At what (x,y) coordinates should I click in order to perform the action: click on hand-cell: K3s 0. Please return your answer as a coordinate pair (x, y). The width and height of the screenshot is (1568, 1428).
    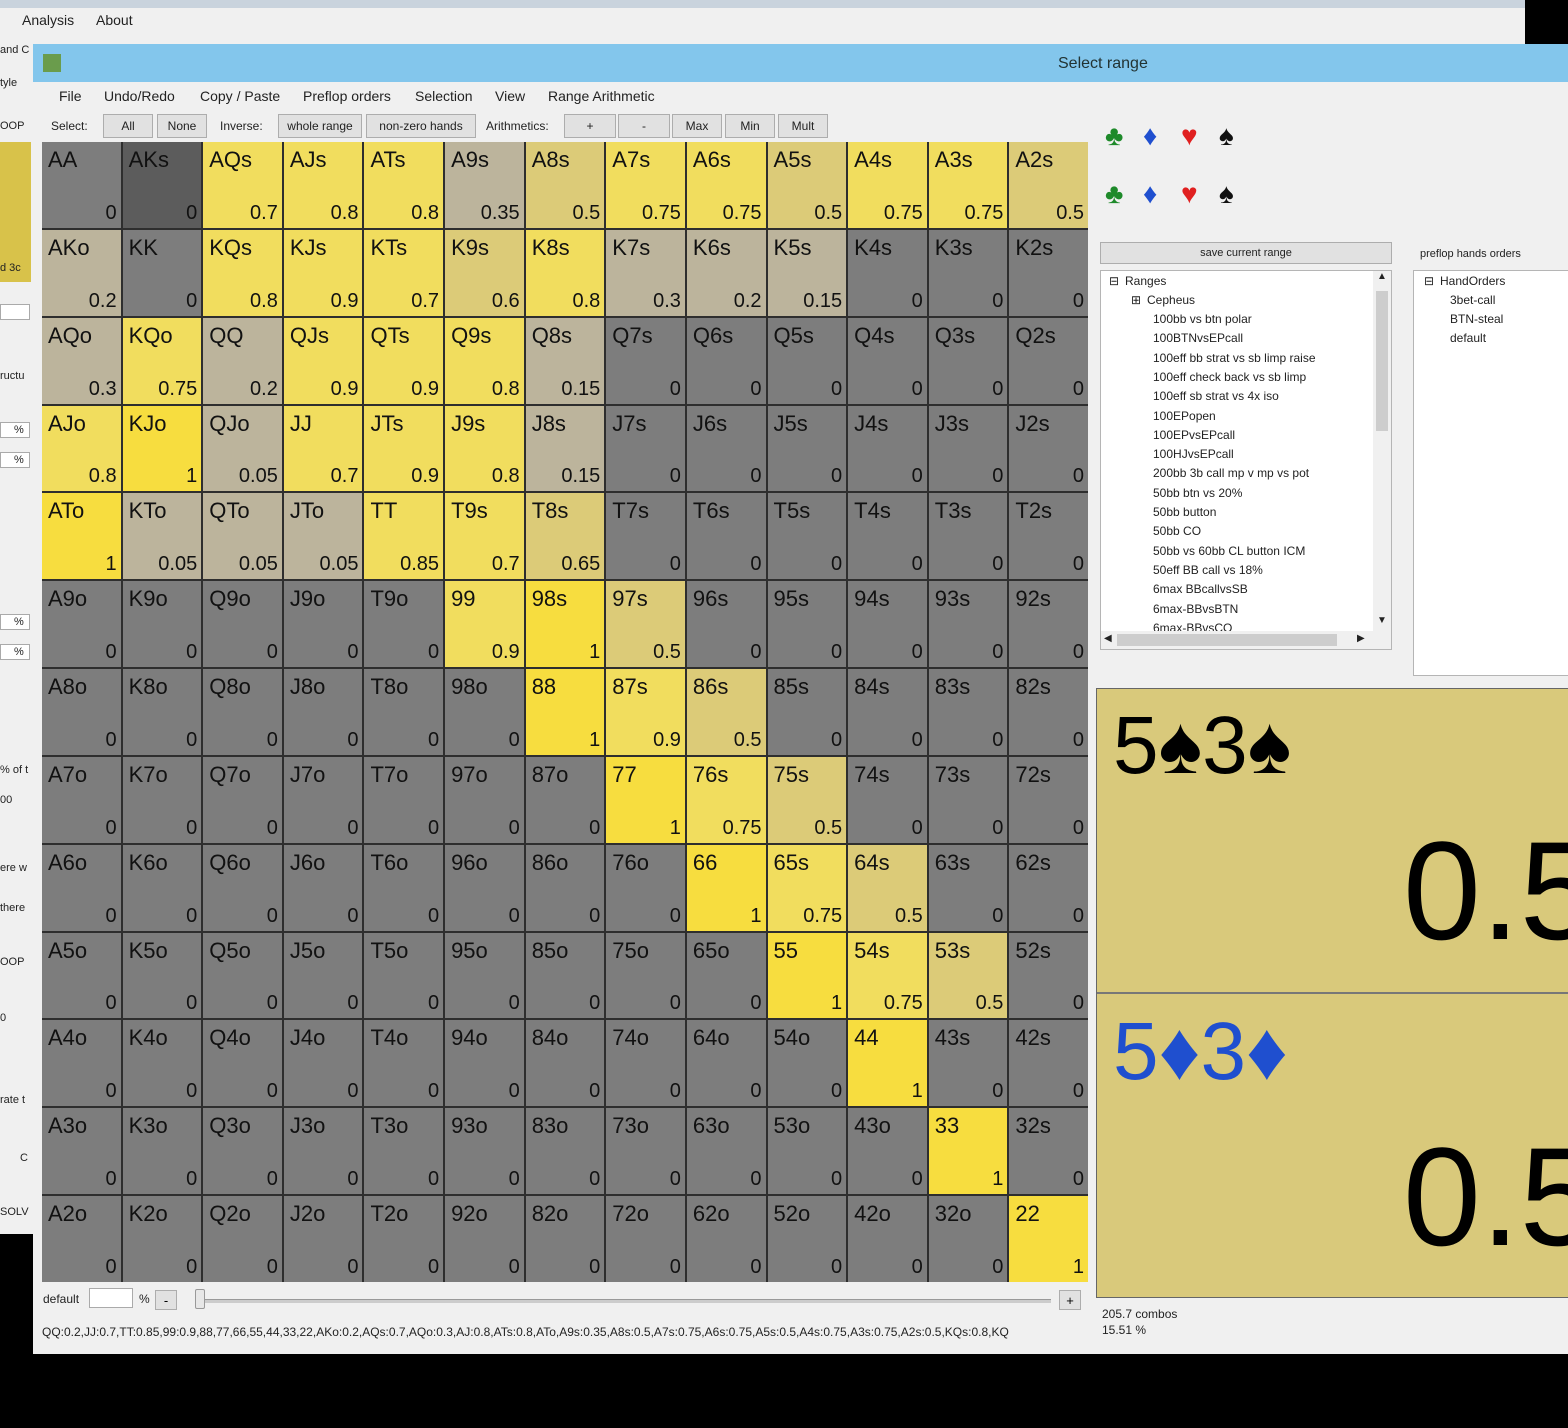
    Looking at the image, I should click on (968, 272).